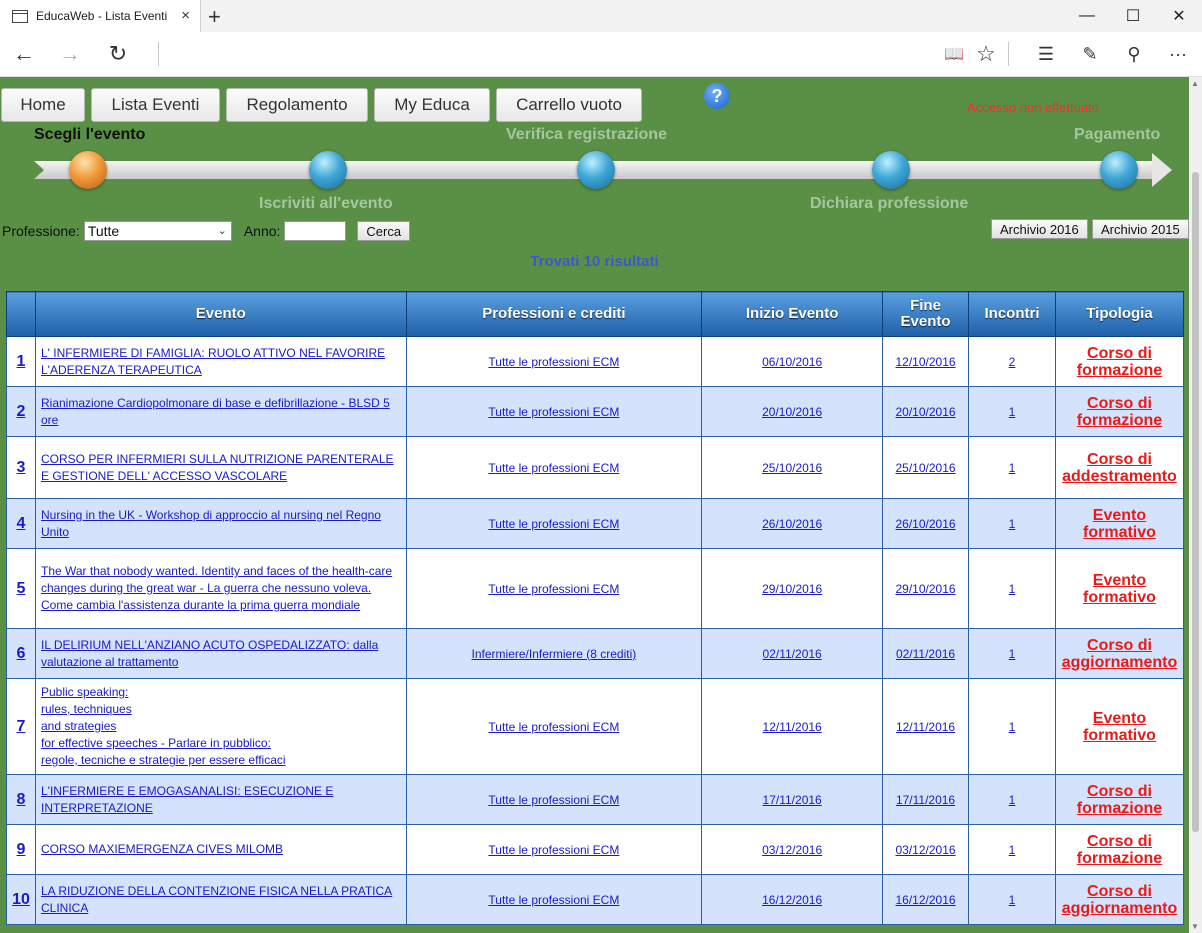 The image size is (1202, 933). I want to click on web-note-icon: ✎, so click(1090, 54).